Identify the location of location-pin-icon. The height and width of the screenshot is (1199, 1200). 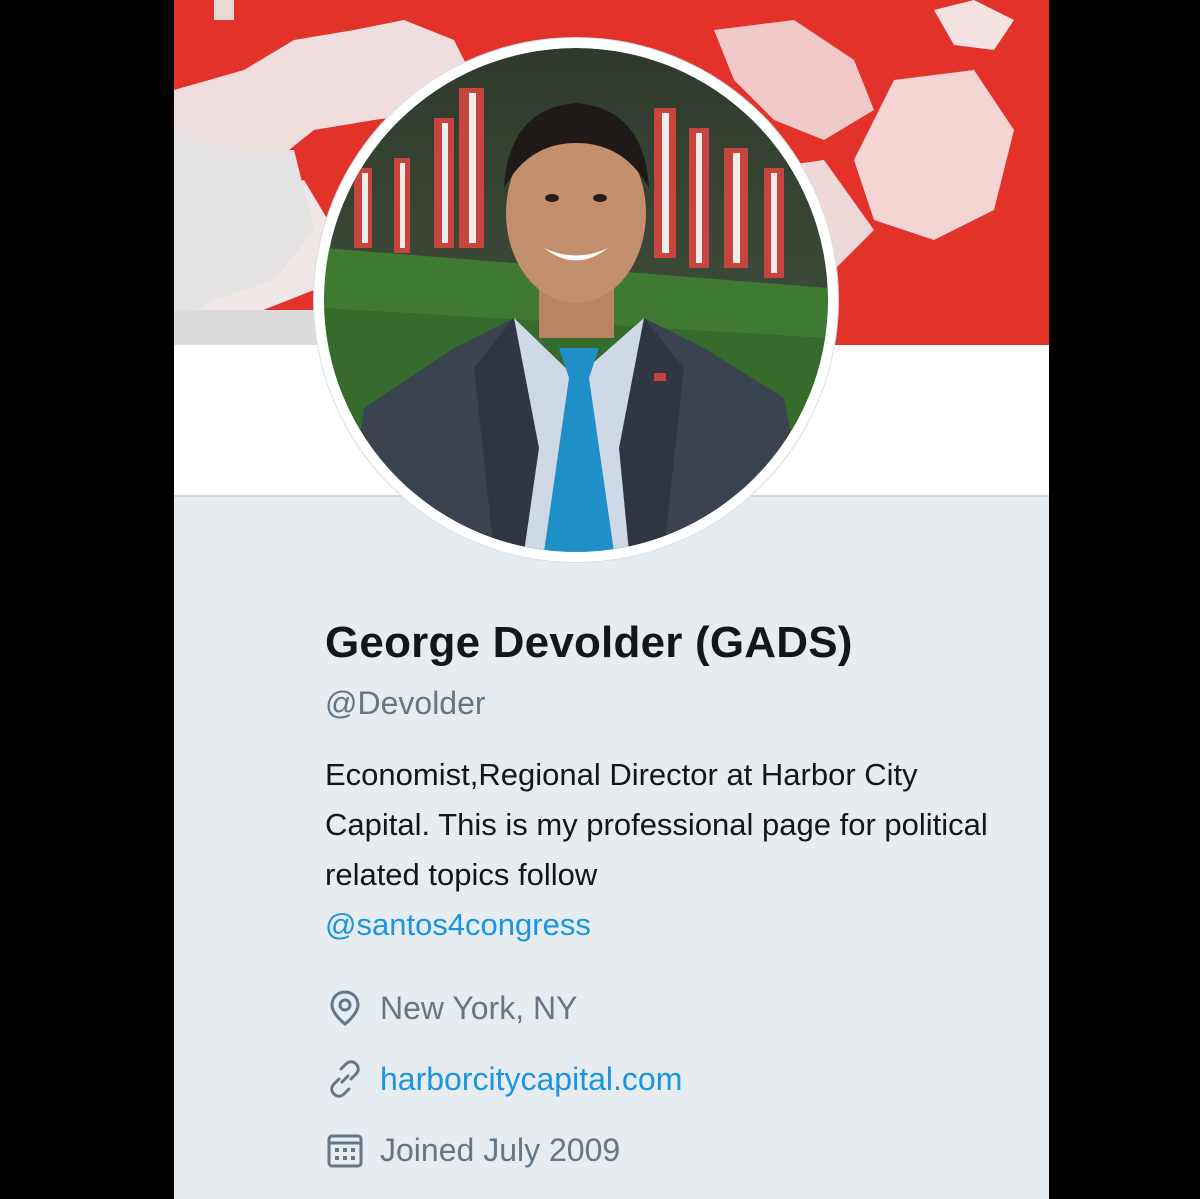
(345, 1008).